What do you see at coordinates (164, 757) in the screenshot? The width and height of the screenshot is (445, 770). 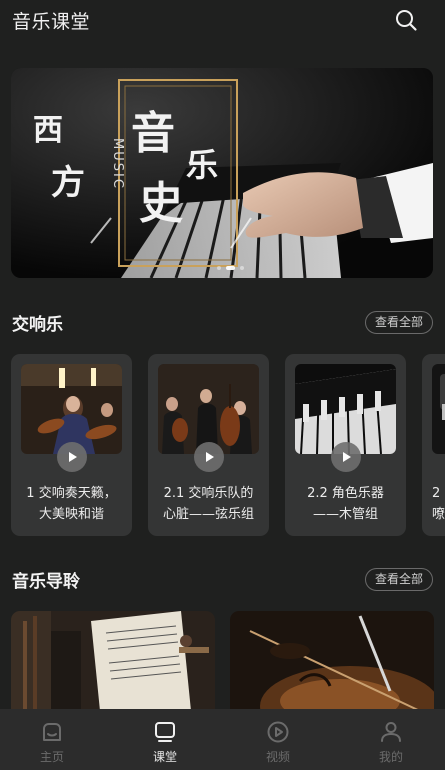 I see `tab-label: 课堂` at bounding box center [164, 757].